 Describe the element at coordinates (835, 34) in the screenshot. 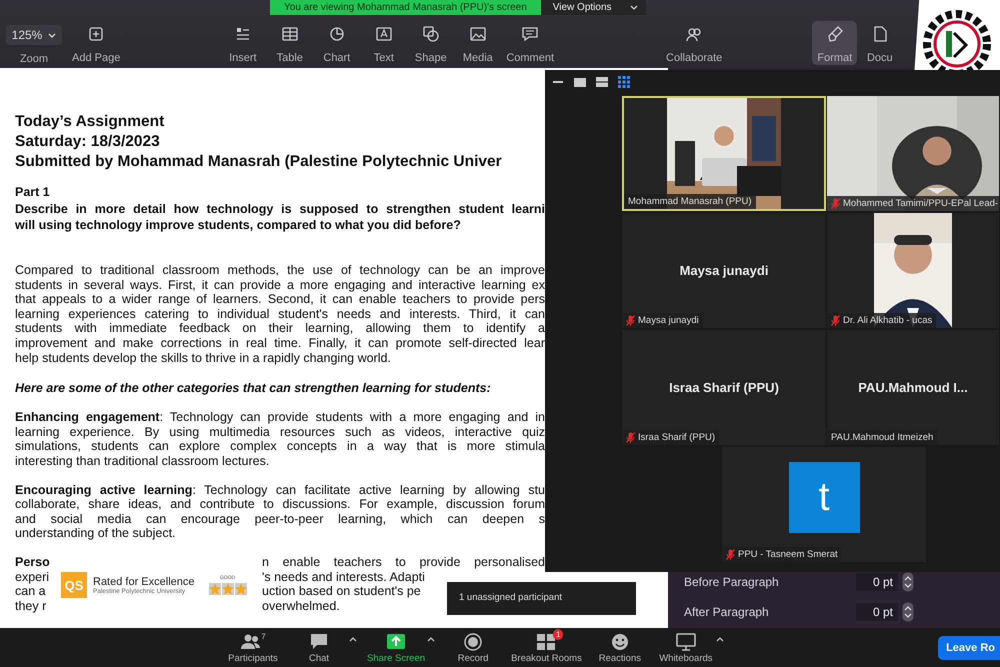

I see `paintbrush-icon` at that location.